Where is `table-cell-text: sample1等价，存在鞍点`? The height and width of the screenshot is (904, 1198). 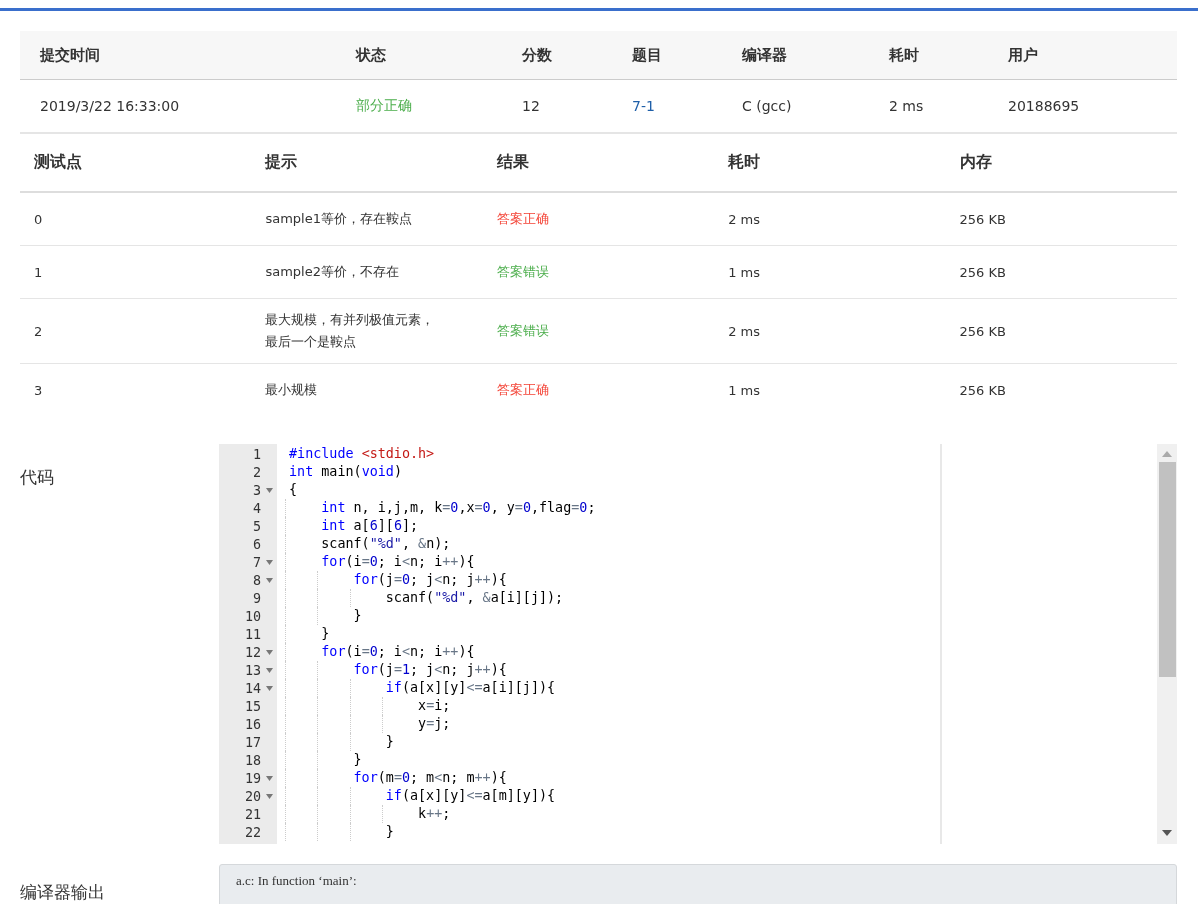 table-cell-text: sample1等价，存在鞍点 is located at coordinates (338, 219).